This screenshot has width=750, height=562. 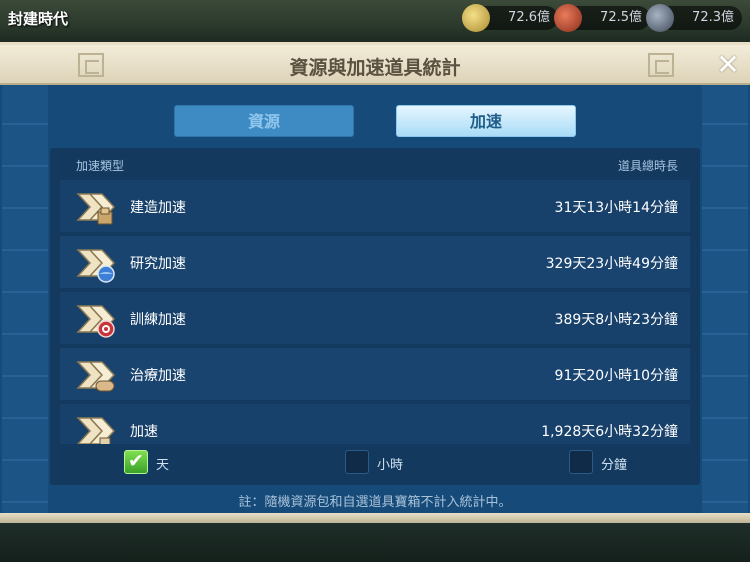 What do you see at coordinates (616, 376) in the screenshot?
I see `row-value: 91天20小時10分鐘` at bounding box center [616, 376].